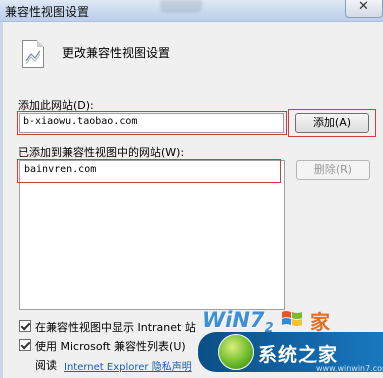  What do you see at coordinates (1, 200) in the screenshot?
I see `window-left-border` at bounding box center [1, 200].